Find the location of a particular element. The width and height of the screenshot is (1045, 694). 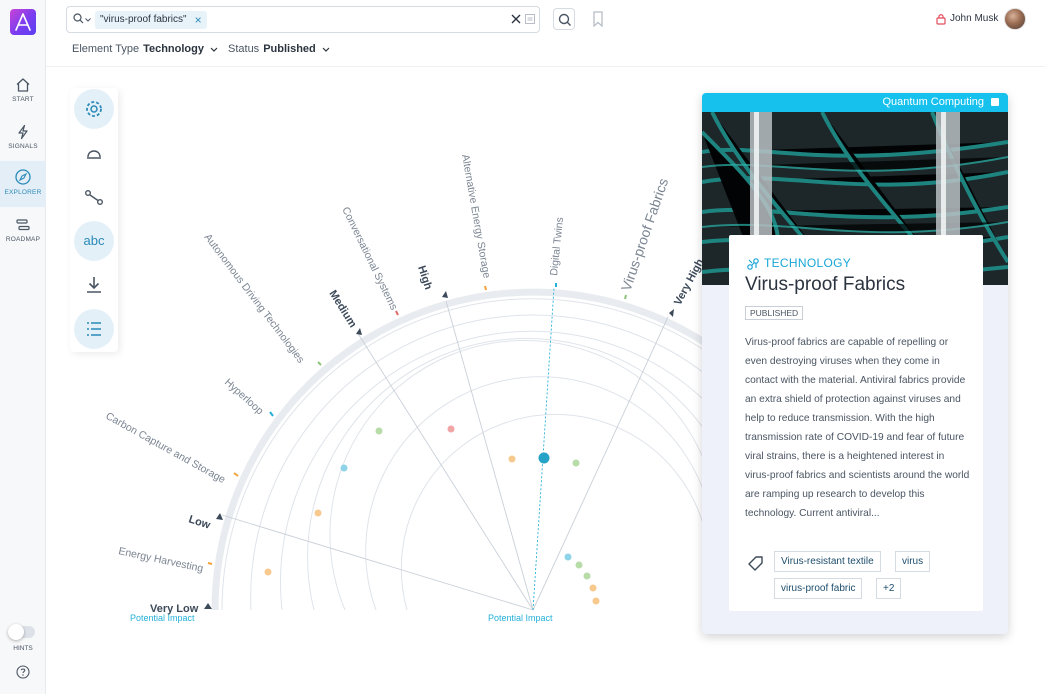

nav-label: START is located at coordinates (23, 99).